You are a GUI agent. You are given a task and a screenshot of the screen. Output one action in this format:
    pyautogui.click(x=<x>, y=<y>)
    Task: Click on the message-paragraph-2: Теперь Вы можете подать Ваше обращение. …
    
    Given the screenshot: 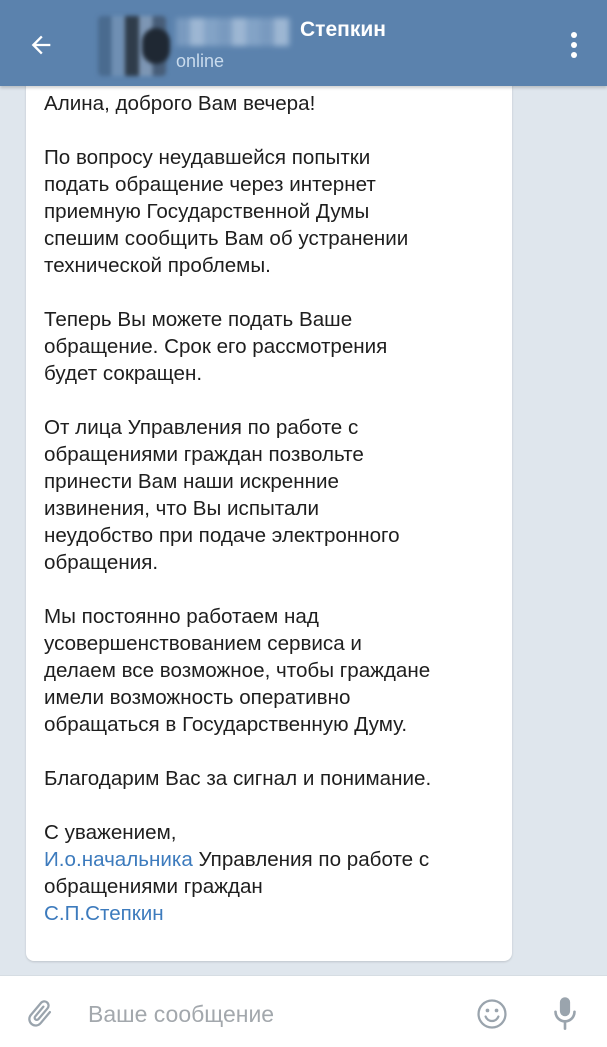 What is the action you would take?
    pyautogui.click(x=216, y=346)
    